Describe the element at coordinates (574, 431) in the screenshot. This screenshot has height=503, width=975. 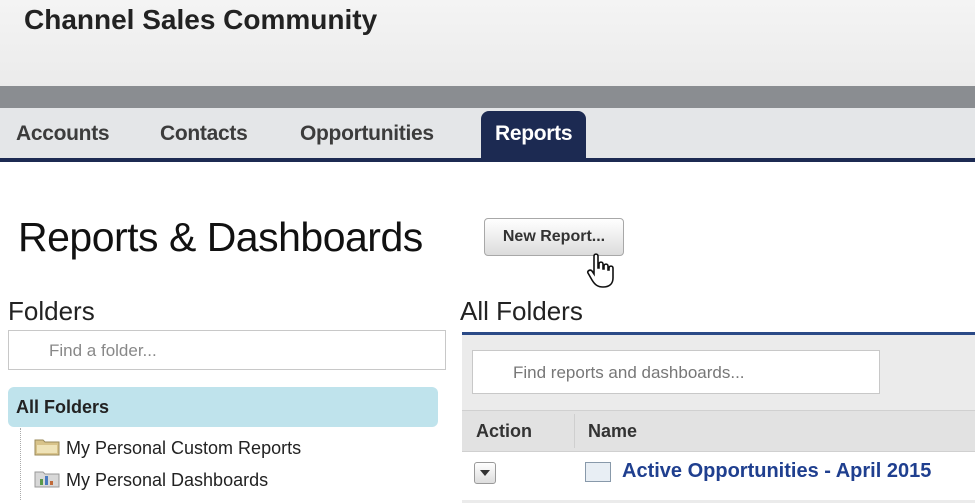
I see `column-separator` at that location.